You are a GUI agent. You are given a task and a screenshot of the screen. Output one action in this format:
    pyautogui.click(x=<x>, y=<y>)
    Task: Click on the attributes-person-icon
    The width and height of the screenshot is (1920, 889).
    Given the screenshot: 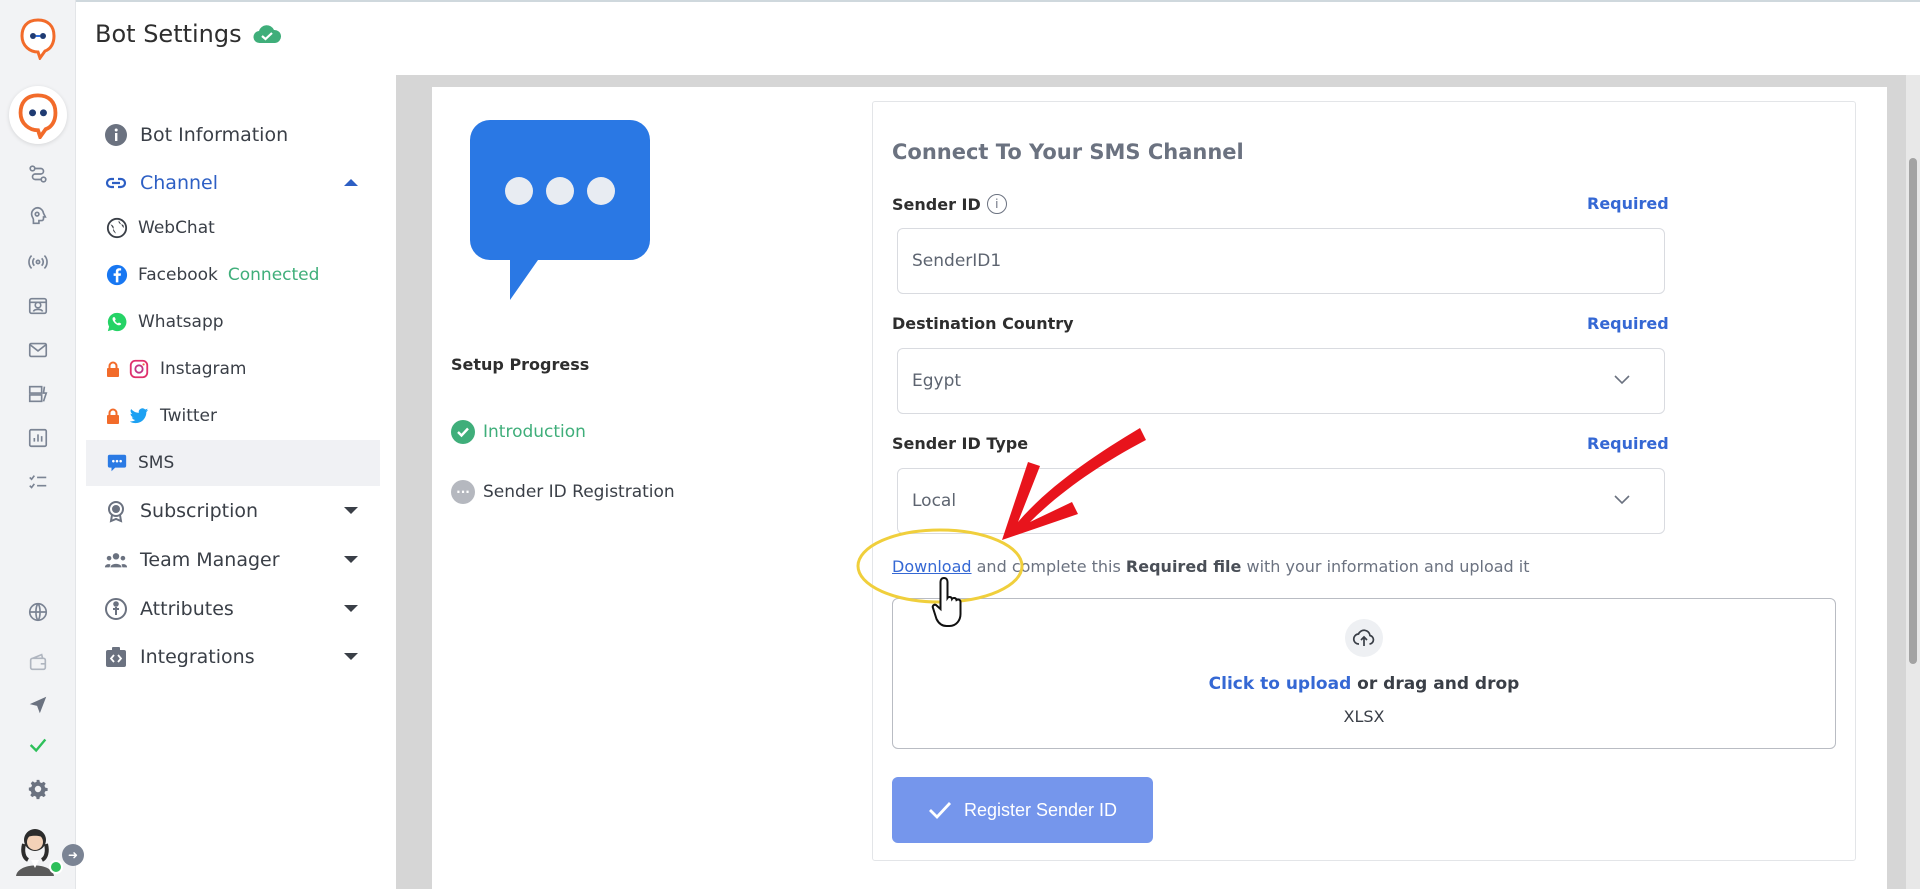 What is the action you would take?
    pyautogui.click(x=116, y=609)
    